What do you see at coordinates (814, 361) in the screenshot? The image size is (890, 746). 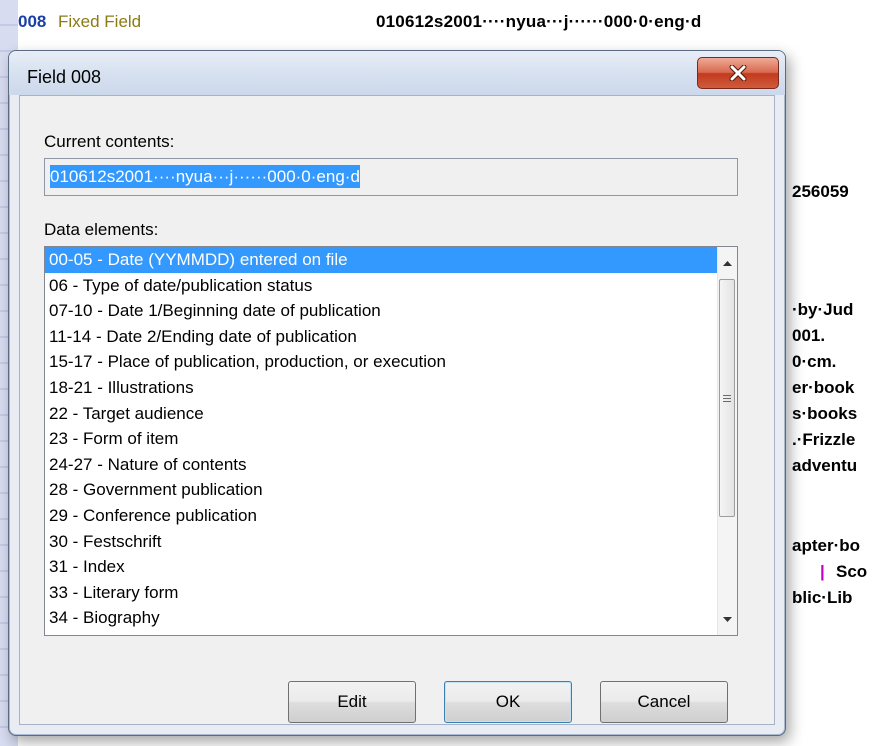 I see `field-fragment: 0·cm.` at bounding box center [814, 361].